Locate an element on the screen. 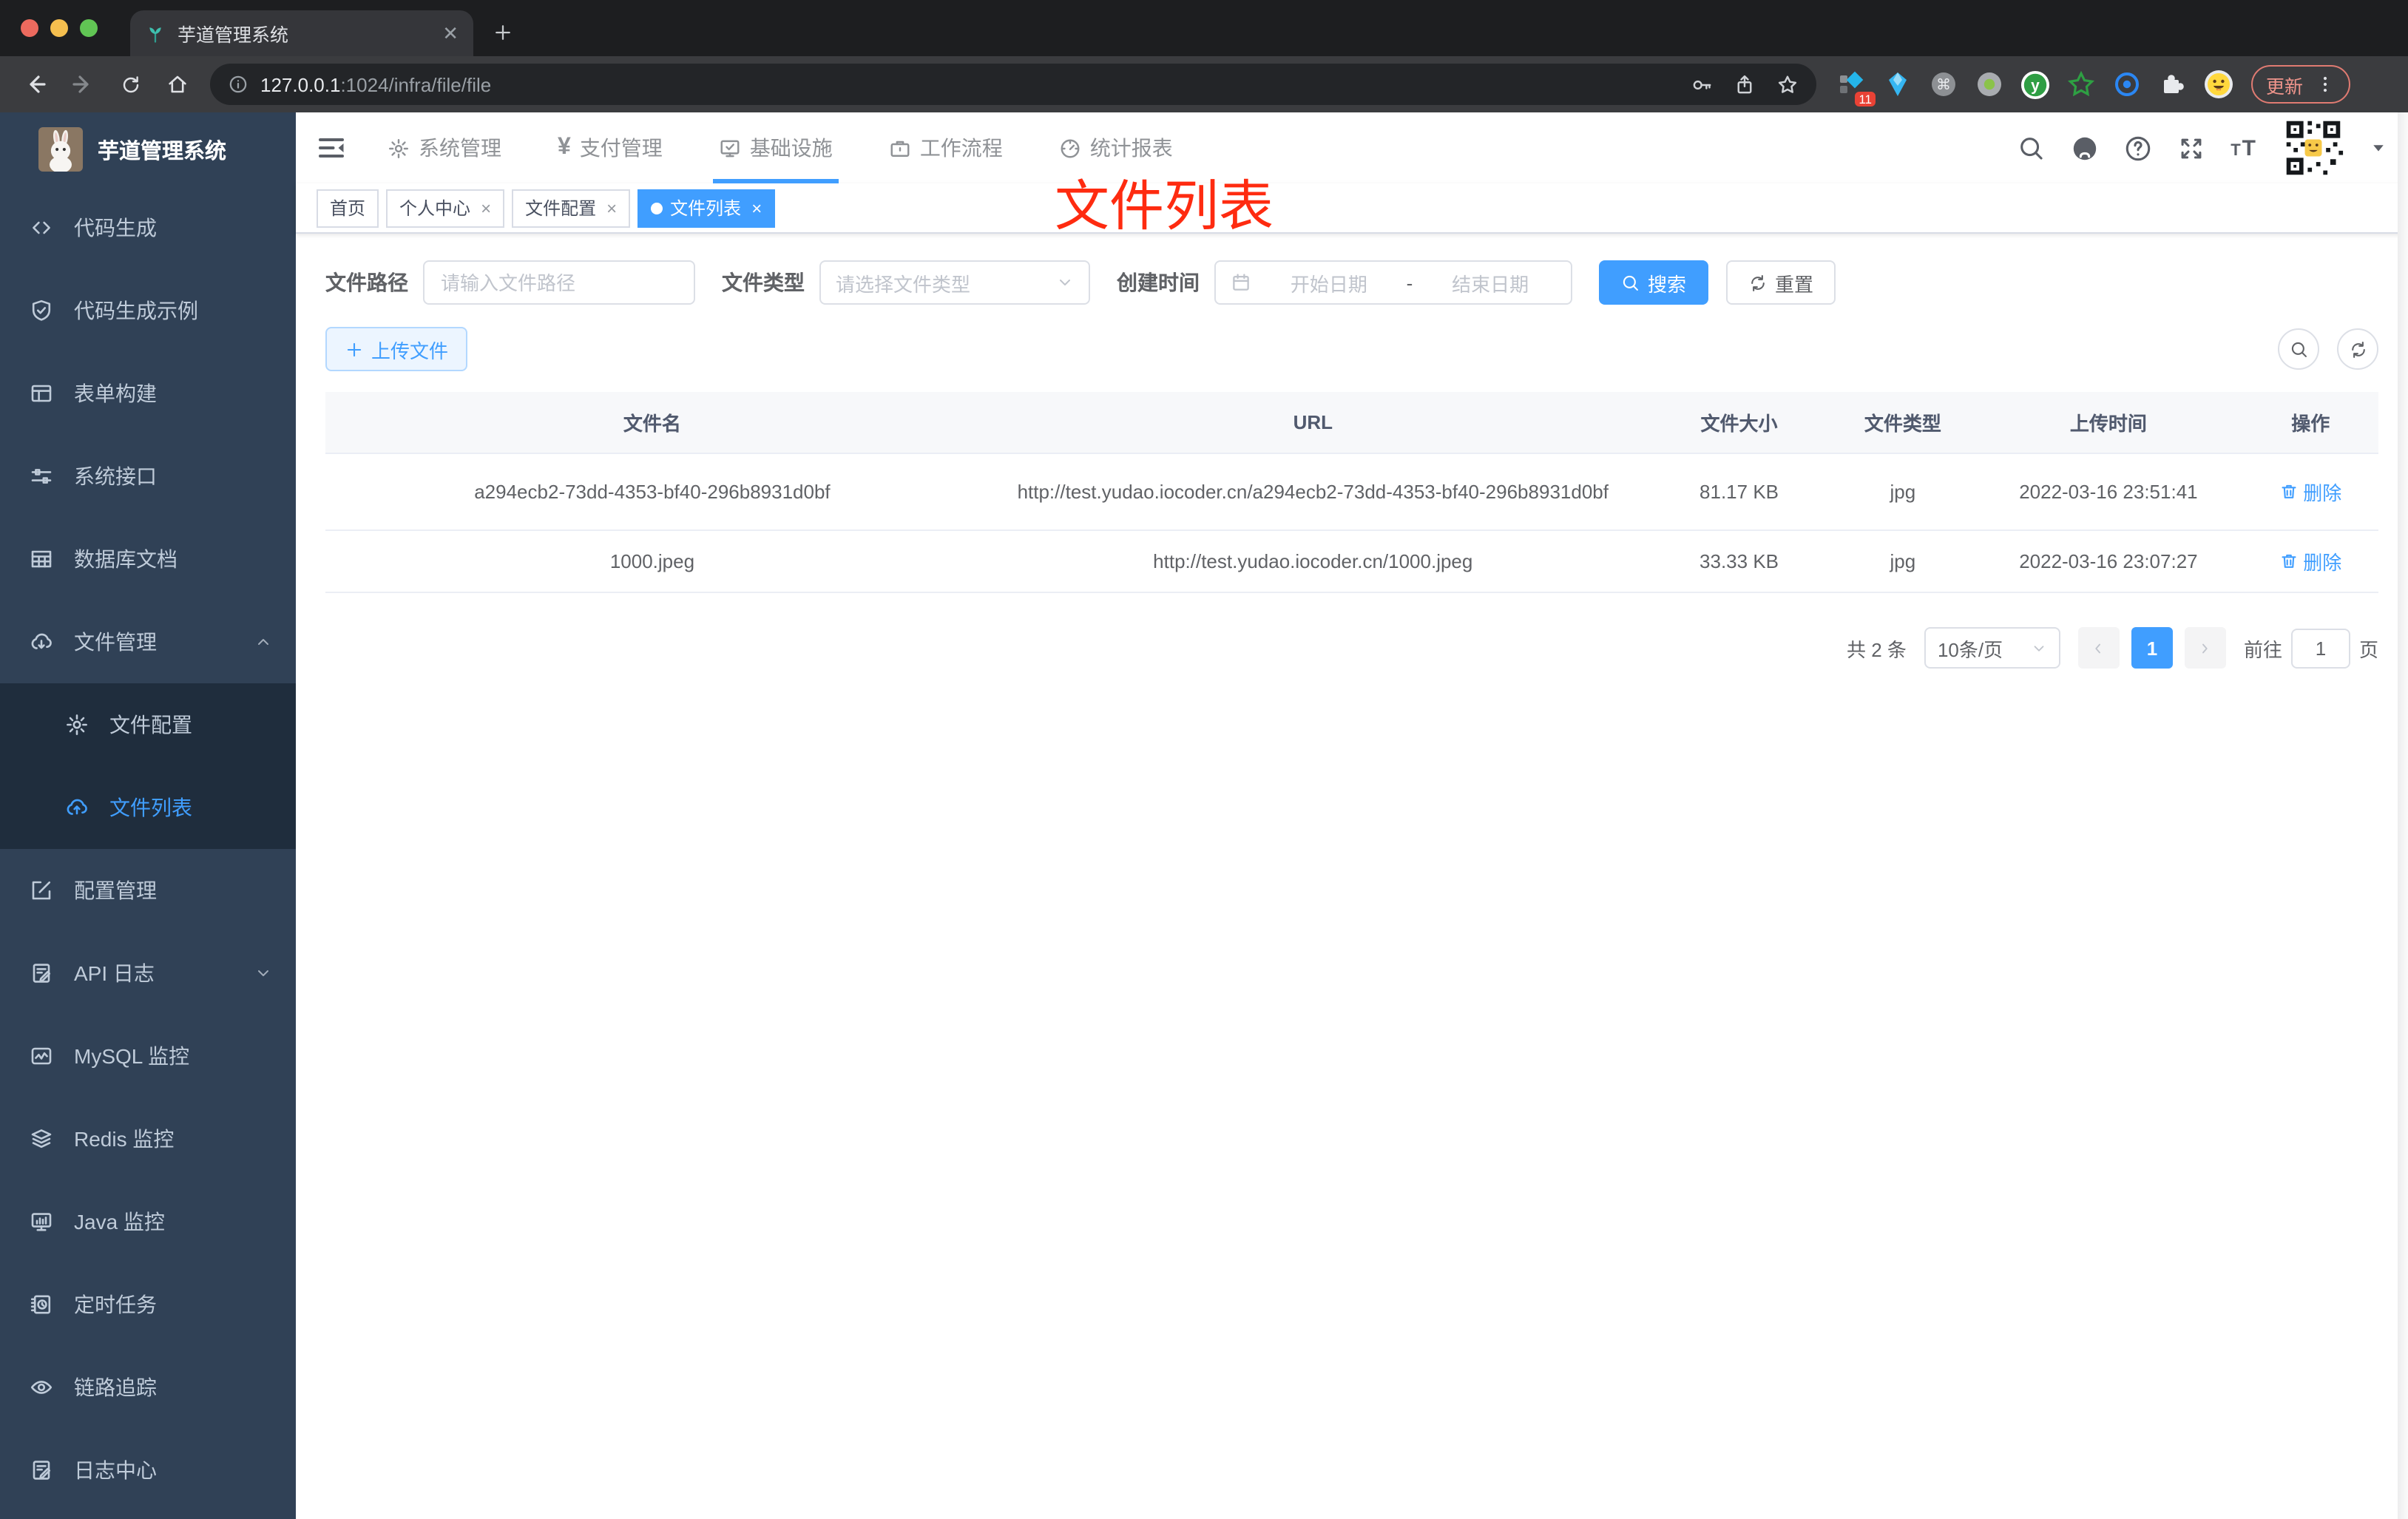  sidebar-item-file-list: 文件列表 is located at coordinates (148, 807).